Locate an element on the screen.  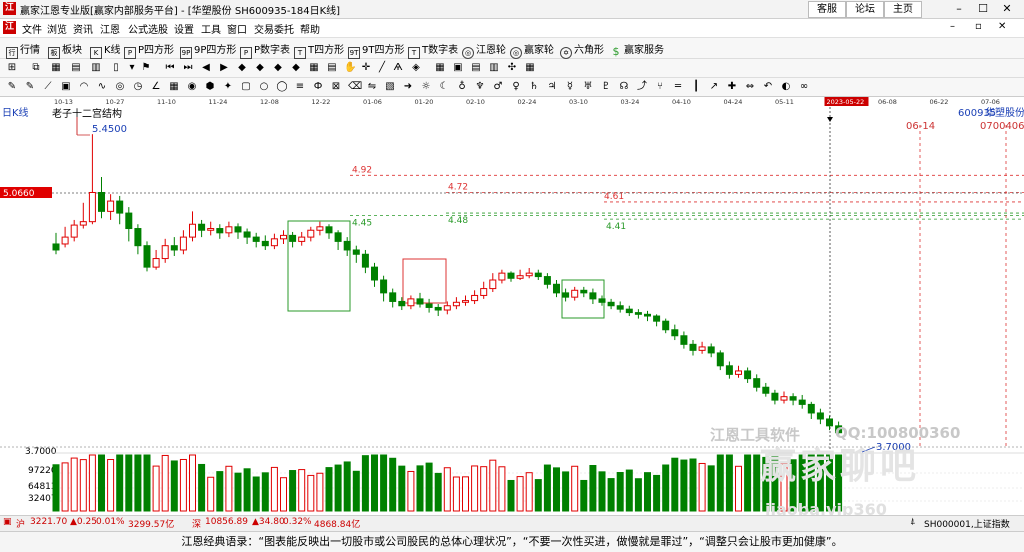
zoom-tool-icon: ⧉ is located at coordinates (36, 68).